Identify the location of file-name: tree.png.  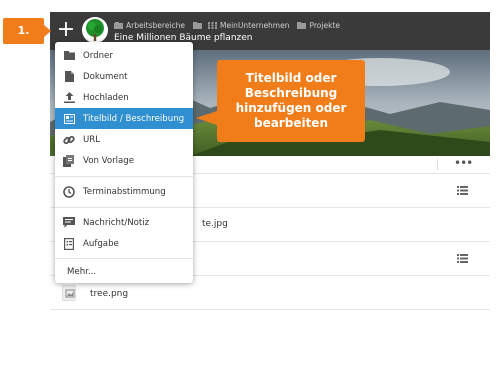
(109, 294).